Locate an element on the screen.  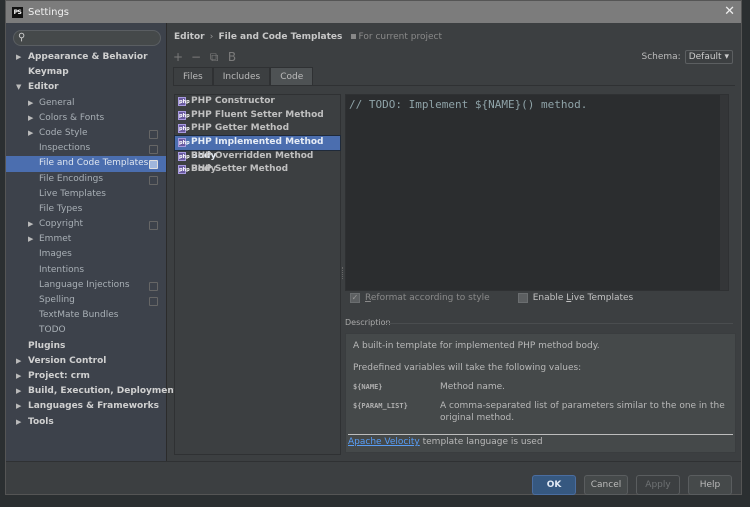
sidebar-item: File Types is located at coordinates (86, 209).